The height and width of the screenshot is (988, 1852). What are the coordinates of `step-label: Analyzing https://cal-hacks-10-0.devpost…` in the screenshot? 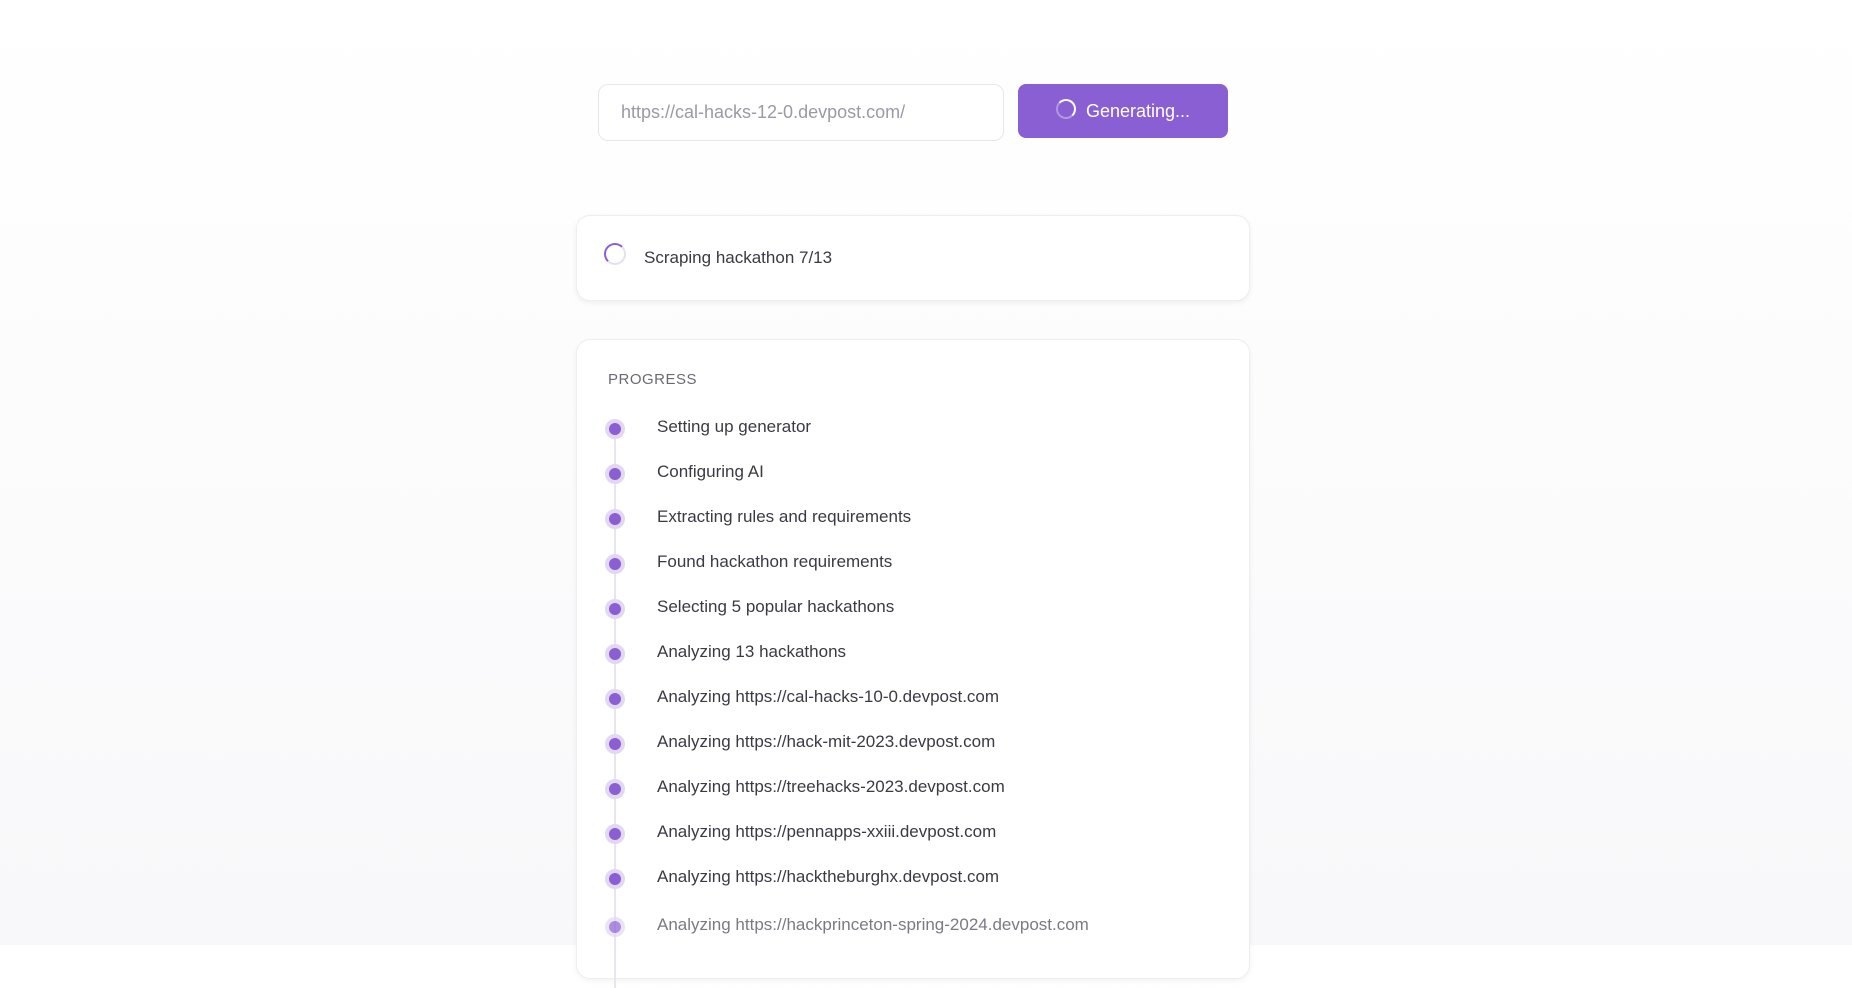 It's located at (828, 696).